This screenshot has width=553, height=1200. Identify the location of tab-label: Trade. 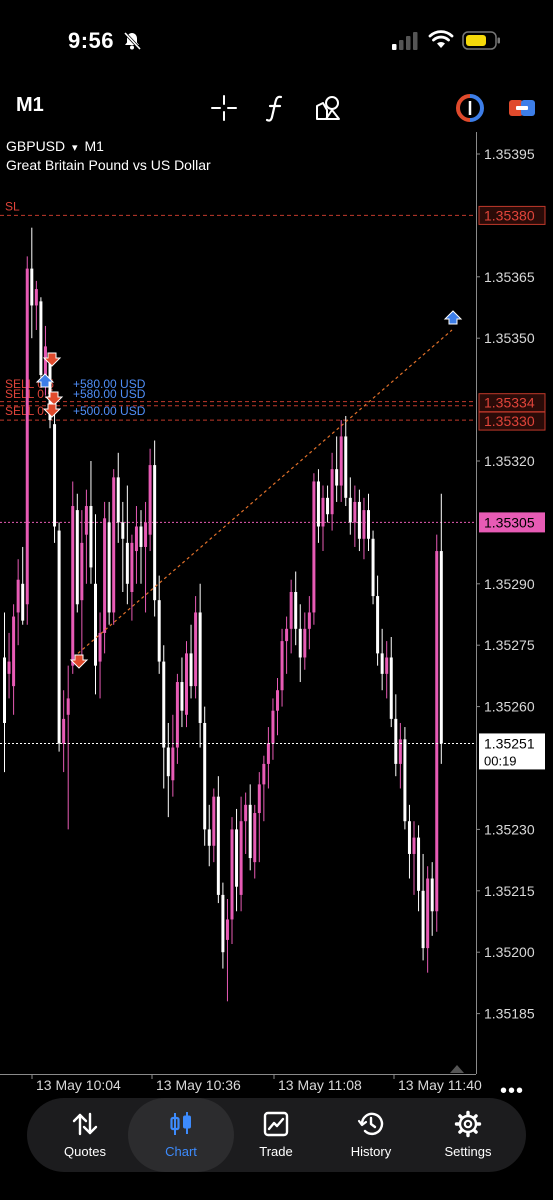
(276, 1151).